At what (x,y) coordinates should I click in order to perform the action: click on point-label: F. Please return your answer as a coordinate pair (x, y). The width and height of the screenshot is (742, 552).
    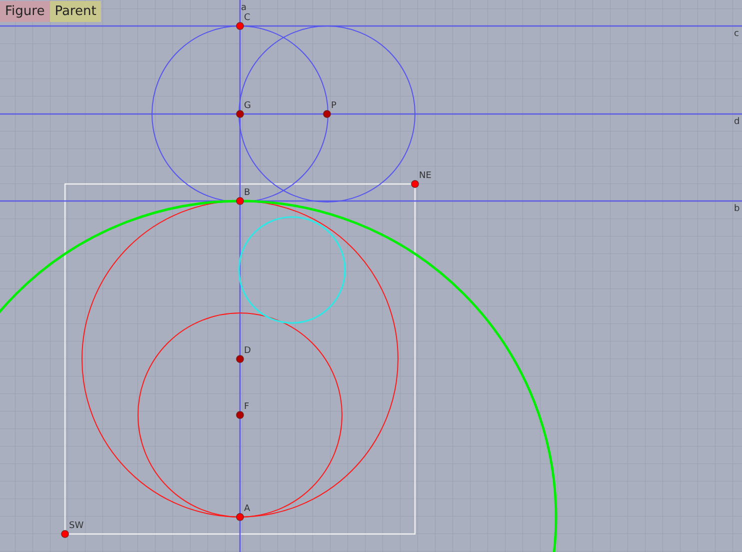
    Looking at the image, I should click on (247, 407).